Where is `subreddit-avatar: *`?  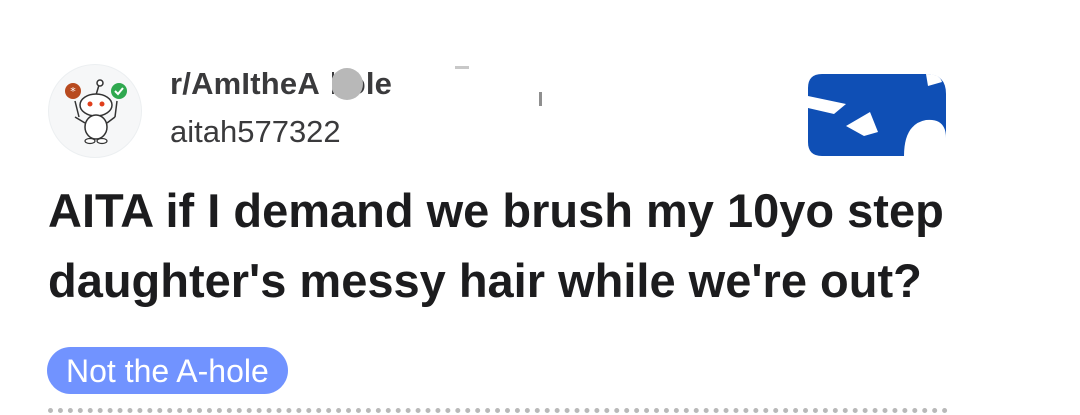
subreddit-avatar: * is located at coordinates (95, 111).